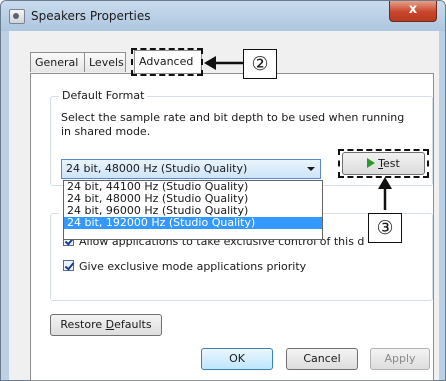 This screenshot has height=381, width=446. What do you see at coordinates (260, 64) in the screenshot?
I see `callout-2: ②` at bounding box center [260, 64].